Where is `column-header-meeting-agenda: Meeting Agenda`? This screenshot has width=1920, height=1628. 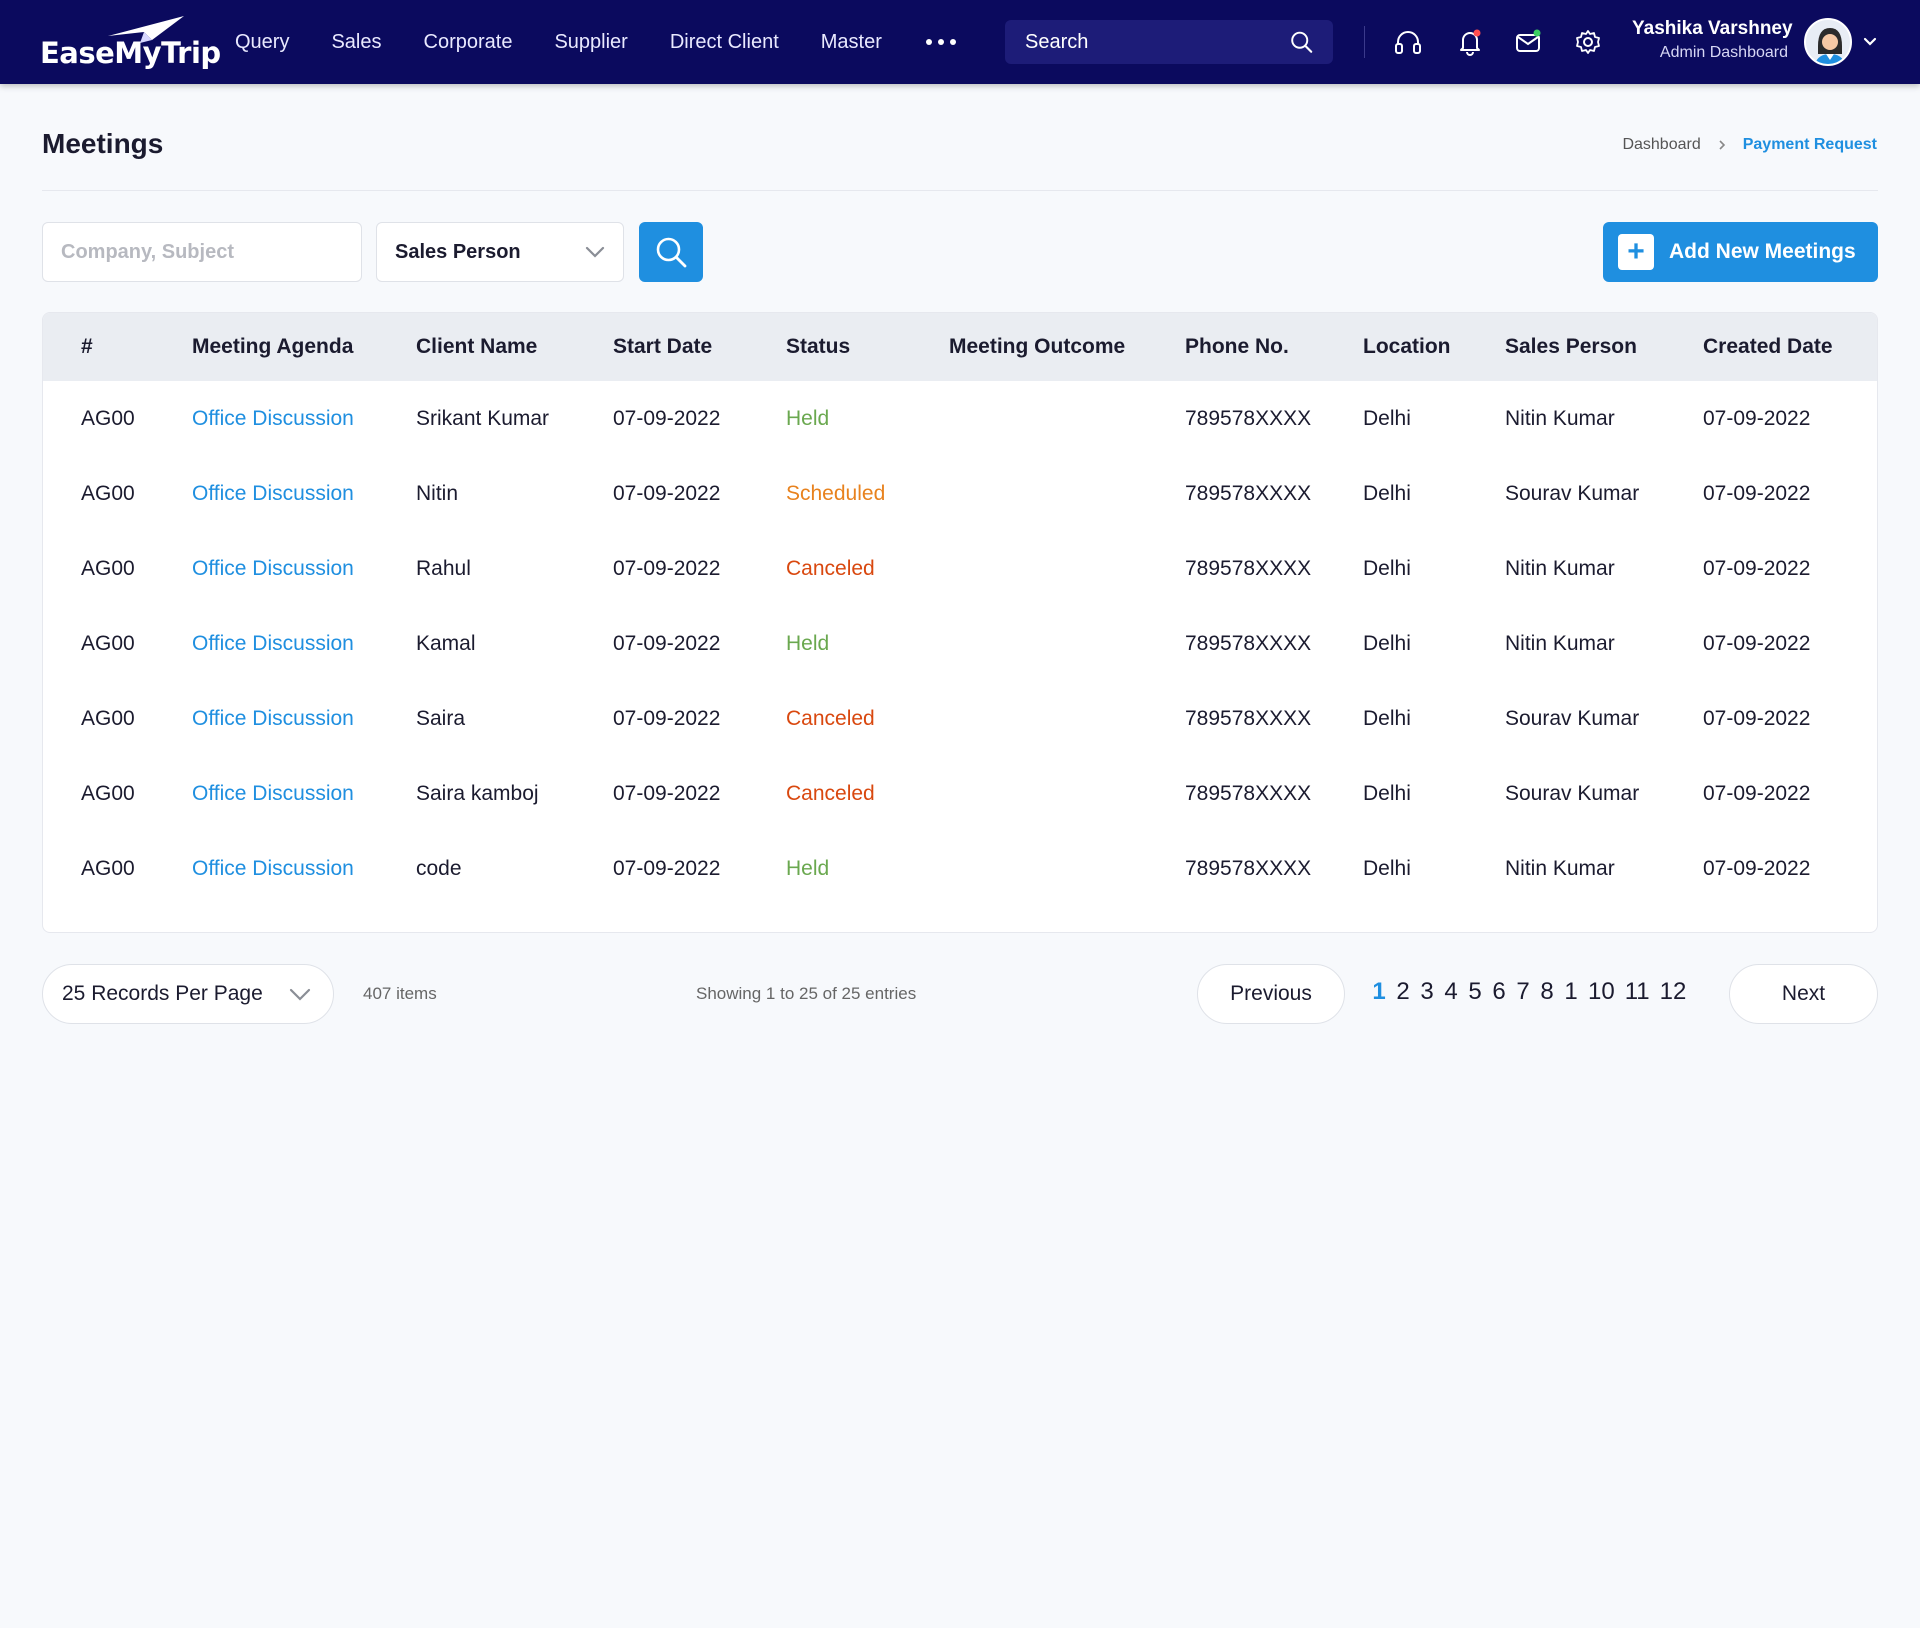
column-header-meeting-agenda: Meeting Agenda is located at coordinates (272, 347).